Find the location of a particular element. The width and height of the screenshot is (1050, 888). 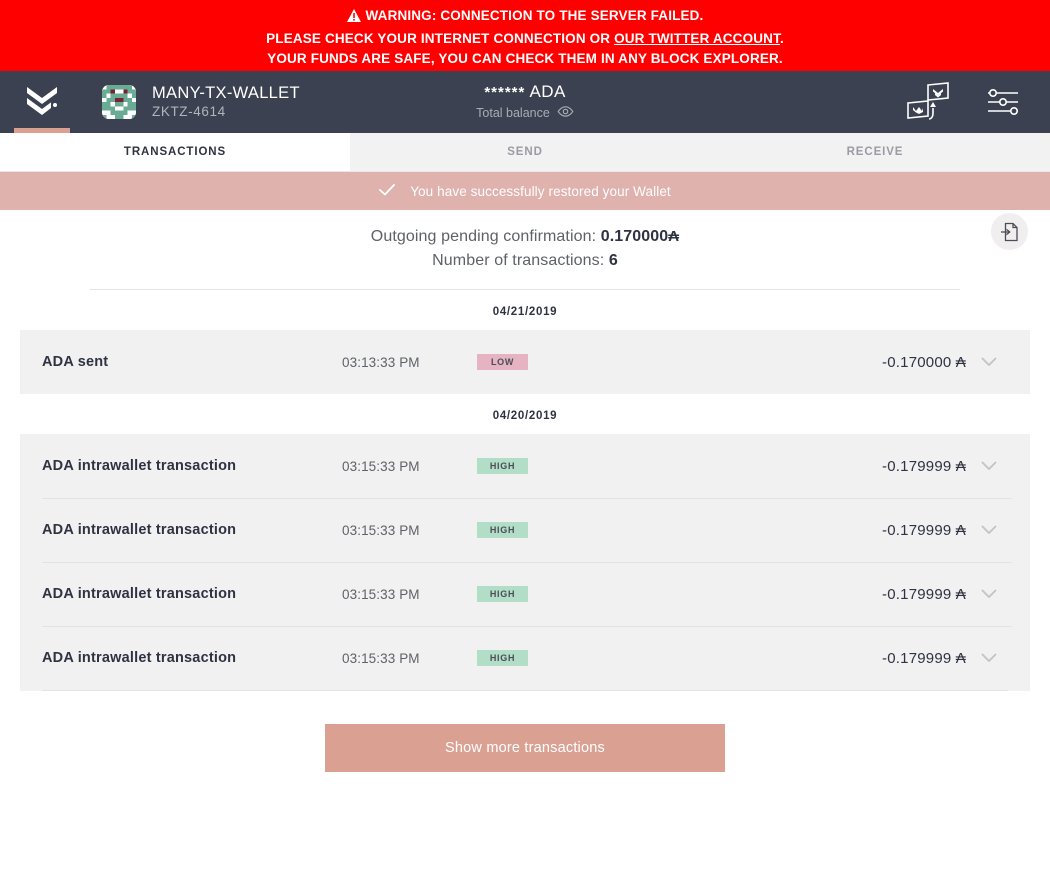

wallet-tab-bar: TRANSACTIONS SEND RECEIVE is located at coordinates (525, 152).